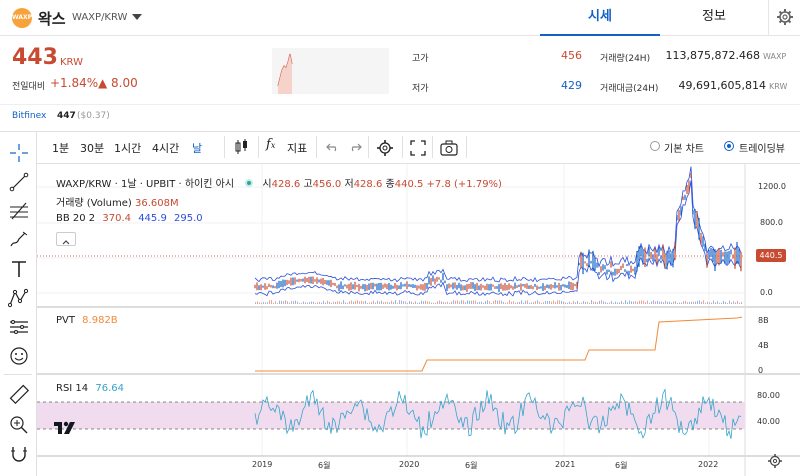 Image resolution: width=800 pixels, height=476 pixels. What do you see at coordinates (127, 148) in the screenshot?
I see `interval-1h-button: 1시간` at bounding box center [127, 148].